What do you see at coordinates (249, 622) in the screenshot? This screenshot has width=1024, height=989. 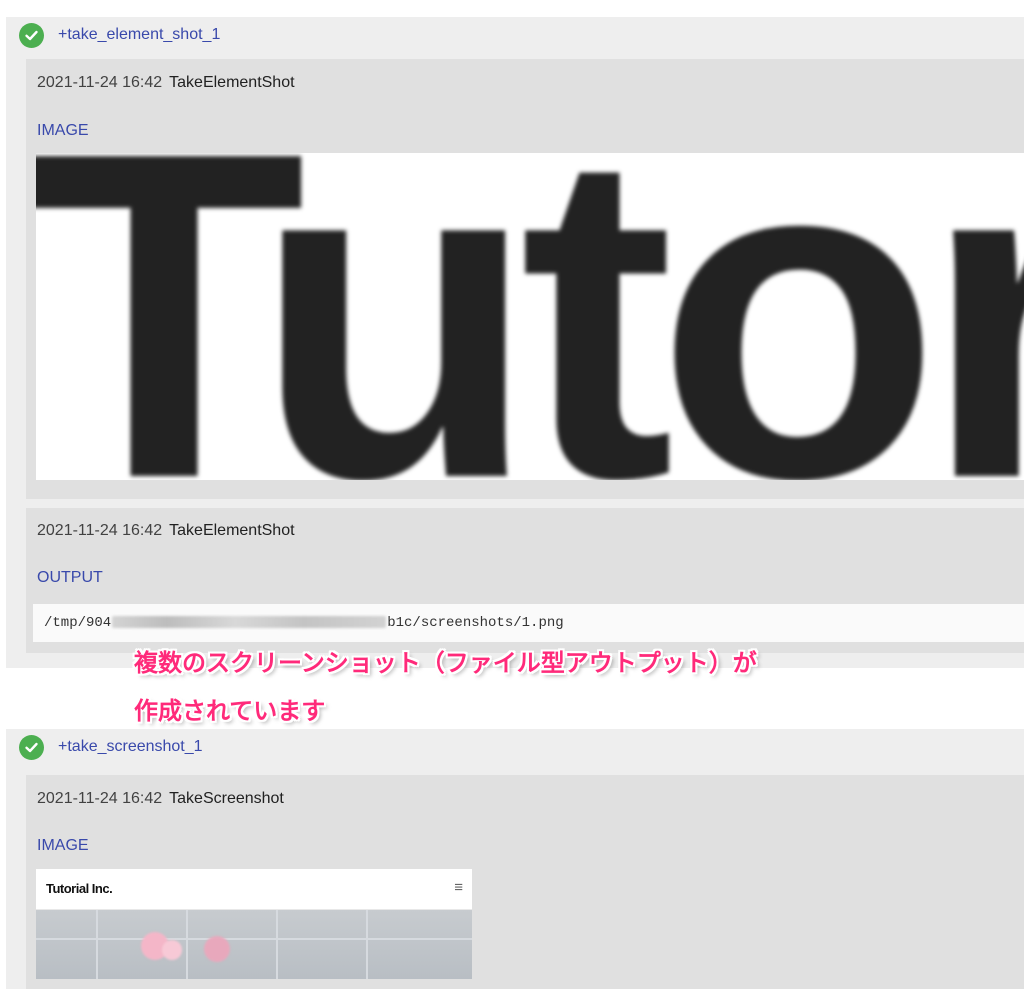 I see `redacted-segment` at bounding box center [249, 622].